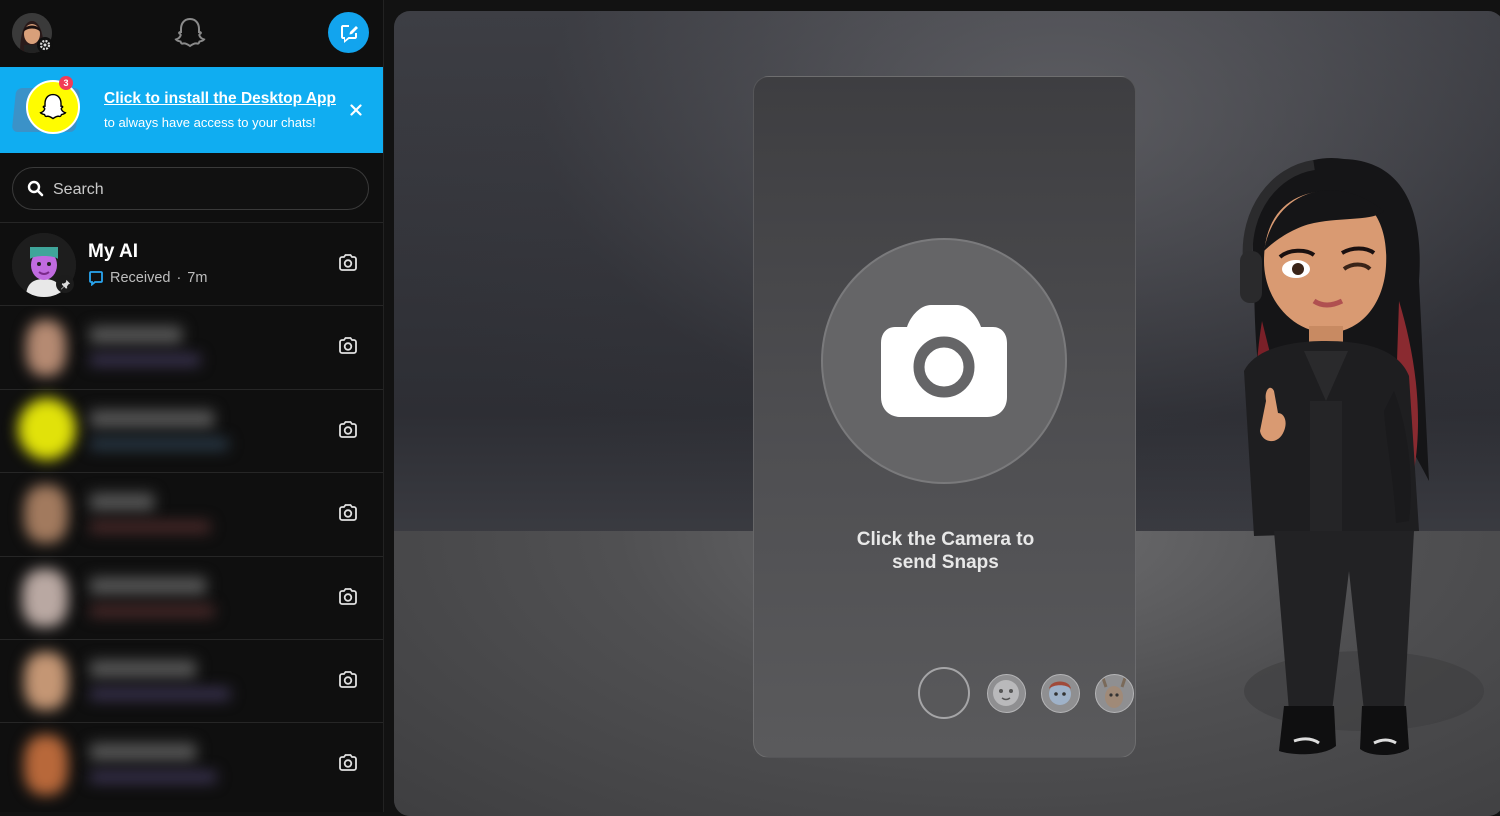 This screenshot has width=1500, height=816. I want to click on chat-name: My AI, so click(113, 251).